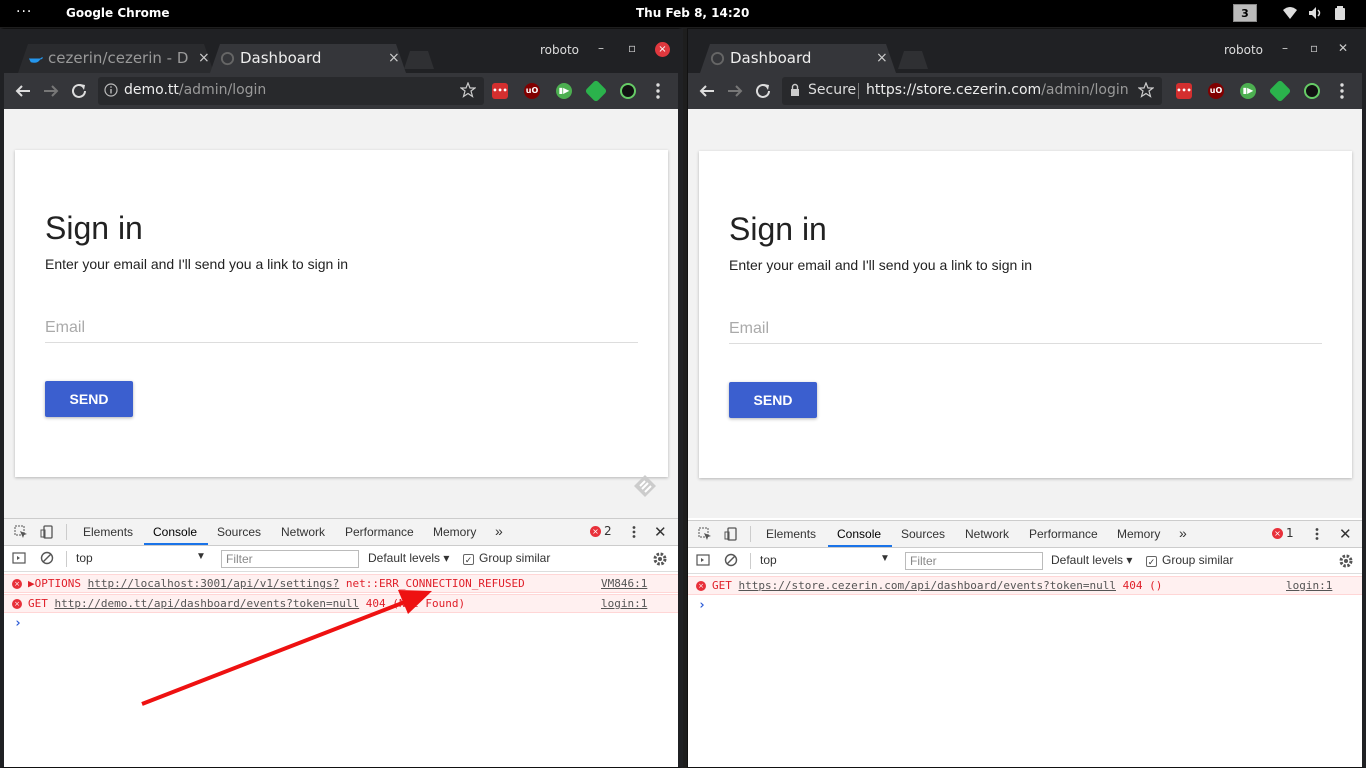 The image size is (1366, 768). Describe the element at coordinates (832, 90) in the screenshot. I see `secure-label: Secure` at that location.